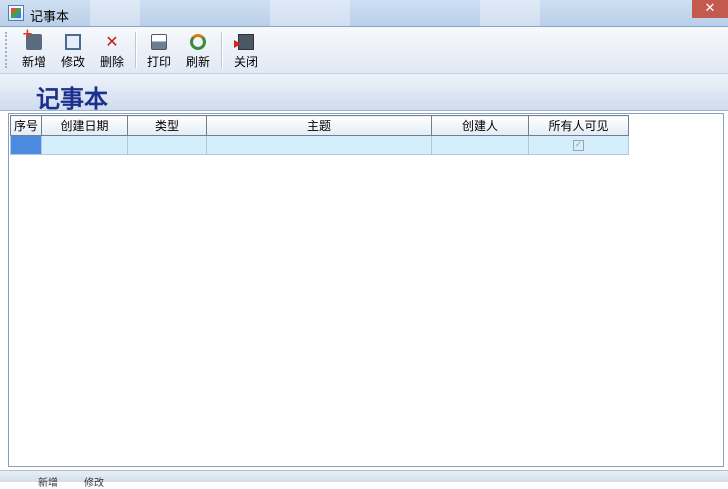 The width and height of the screenshot is (728, 489). Describe the element at coordinates (158, 62) in the screenshot. I see `print-button-label: 打印` at that location.